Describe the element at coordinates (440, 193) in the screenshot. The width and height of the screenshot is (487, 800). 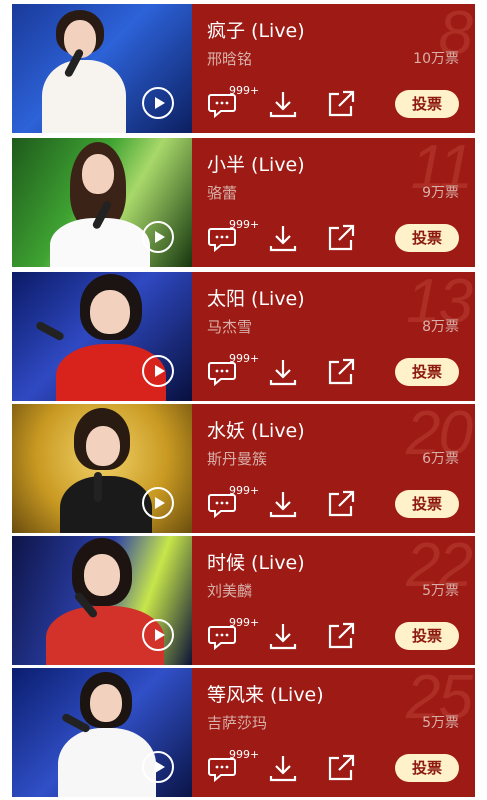
I see `vote-count: 9万票` at that location.